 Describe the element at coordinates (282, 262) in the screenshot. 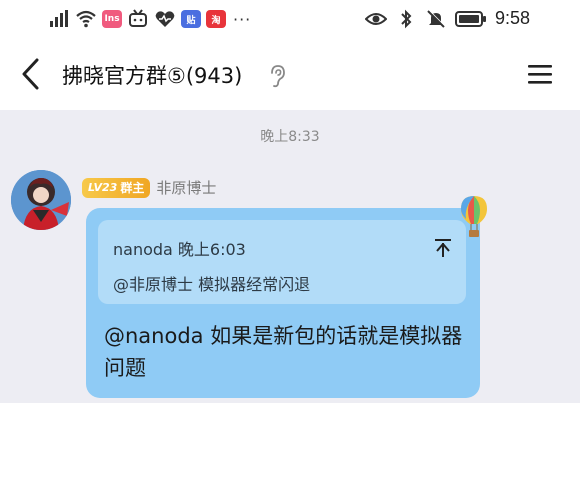

I see `quoted-reply: nanoda 晚上6:03 @非原博士 模拟器经常闪退` at that location.